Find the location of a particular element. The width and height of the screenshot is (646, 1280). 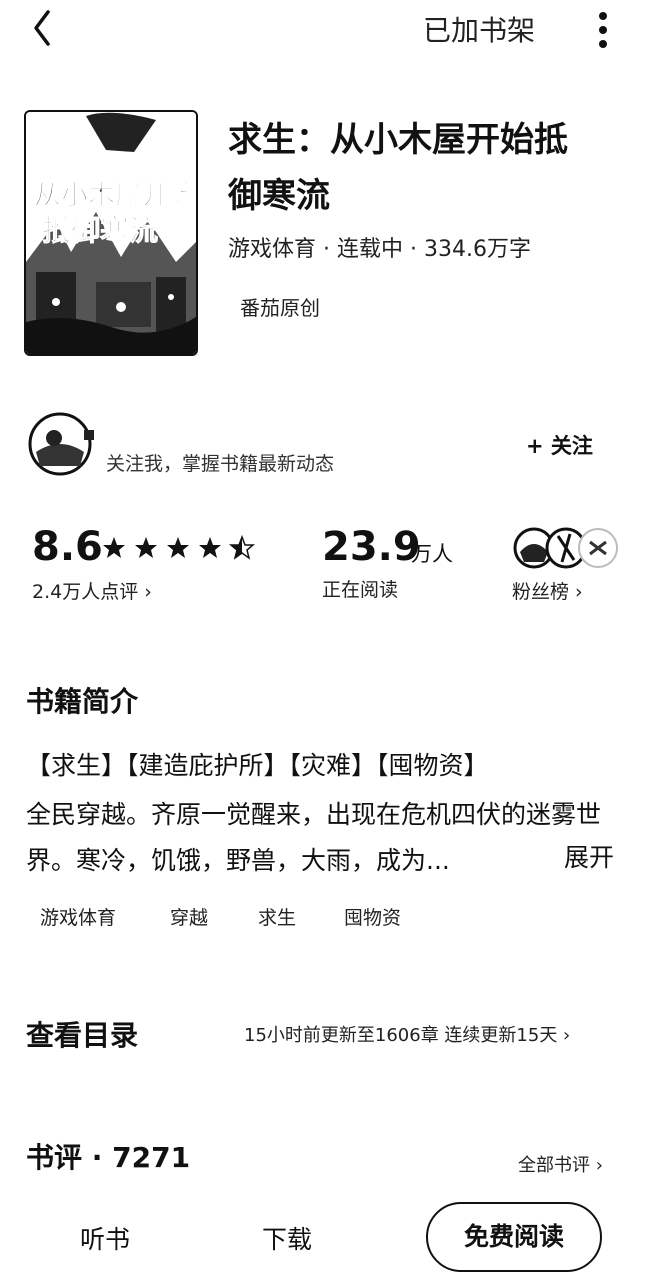

back-button is located at coordinates (46, 28).